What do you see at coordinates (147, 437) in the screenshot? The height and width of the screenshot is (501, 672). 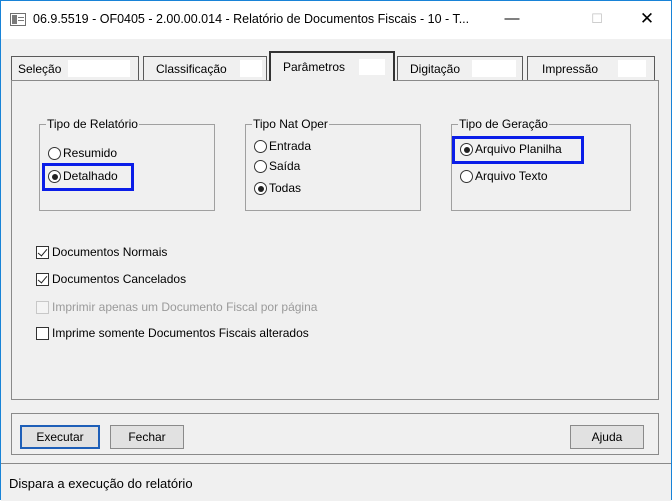 I see `fechar-button: Fechar` at bounding box center [147, 437].